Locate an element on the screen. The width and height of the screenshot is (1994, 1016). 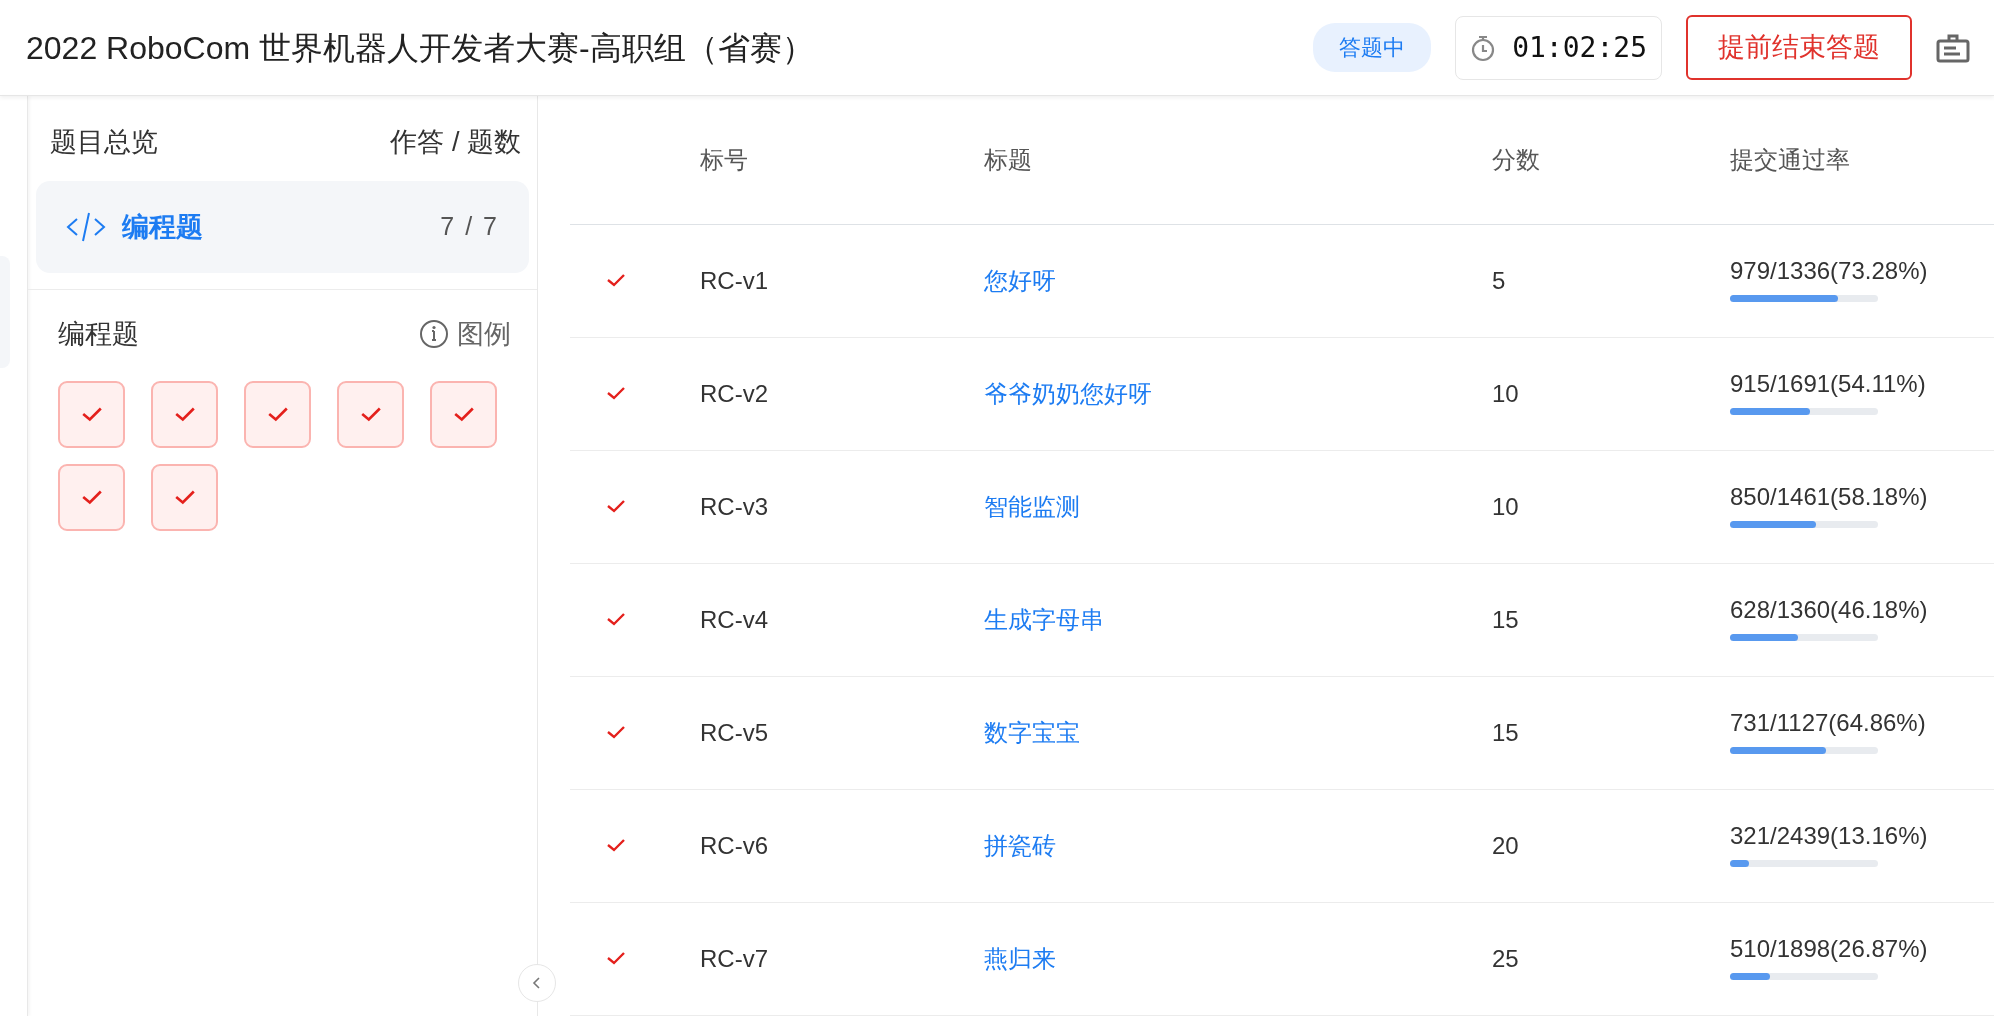
pass-rate: 979/1336(73.28%) is located at coordinates (1829, 270).